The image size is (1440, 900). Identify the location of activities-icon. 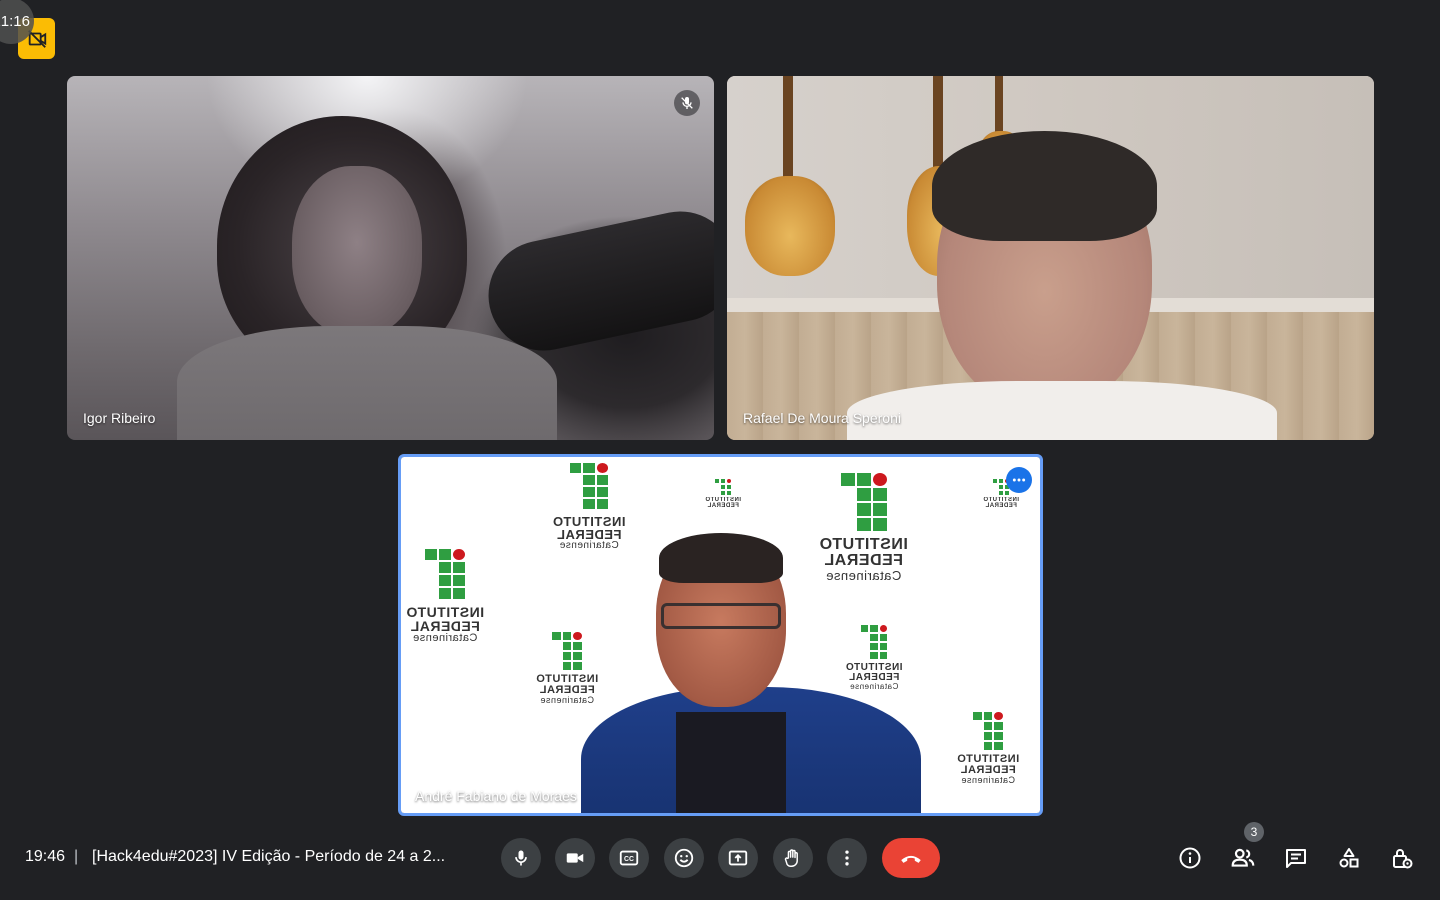
(1349, 858).